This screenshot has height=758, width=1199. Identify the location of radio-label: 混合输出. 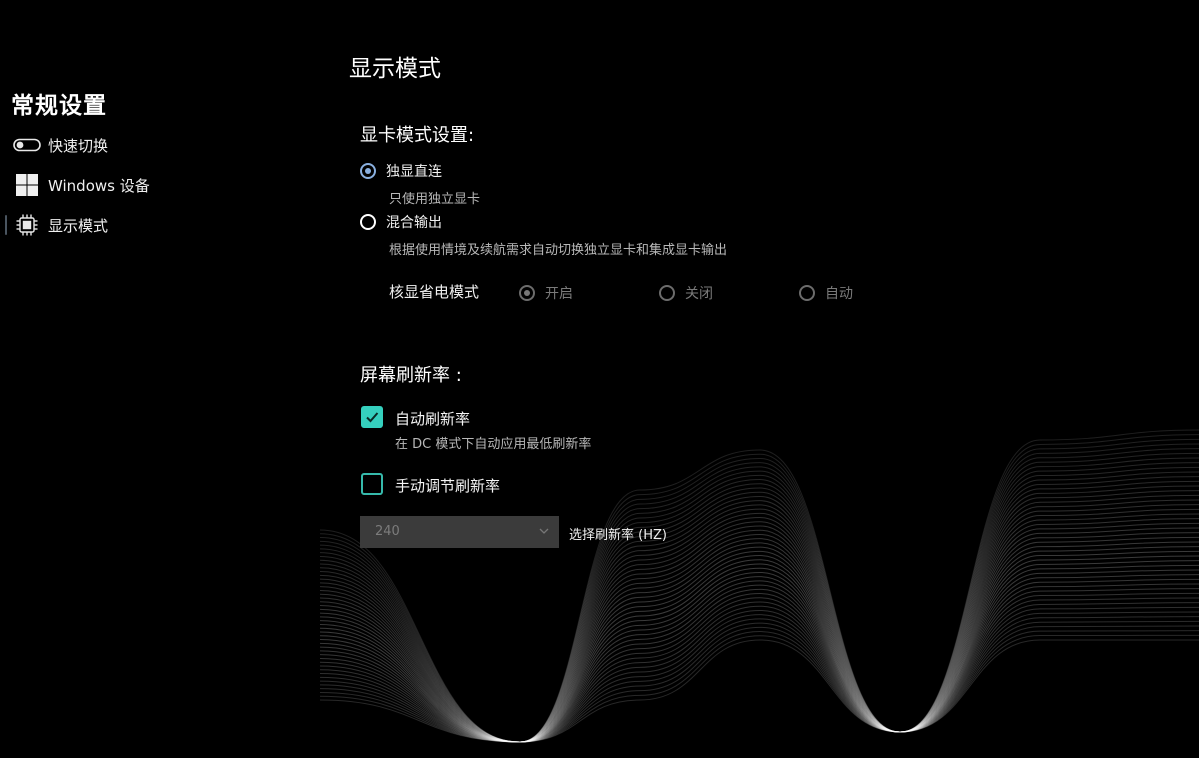
(414, 223).